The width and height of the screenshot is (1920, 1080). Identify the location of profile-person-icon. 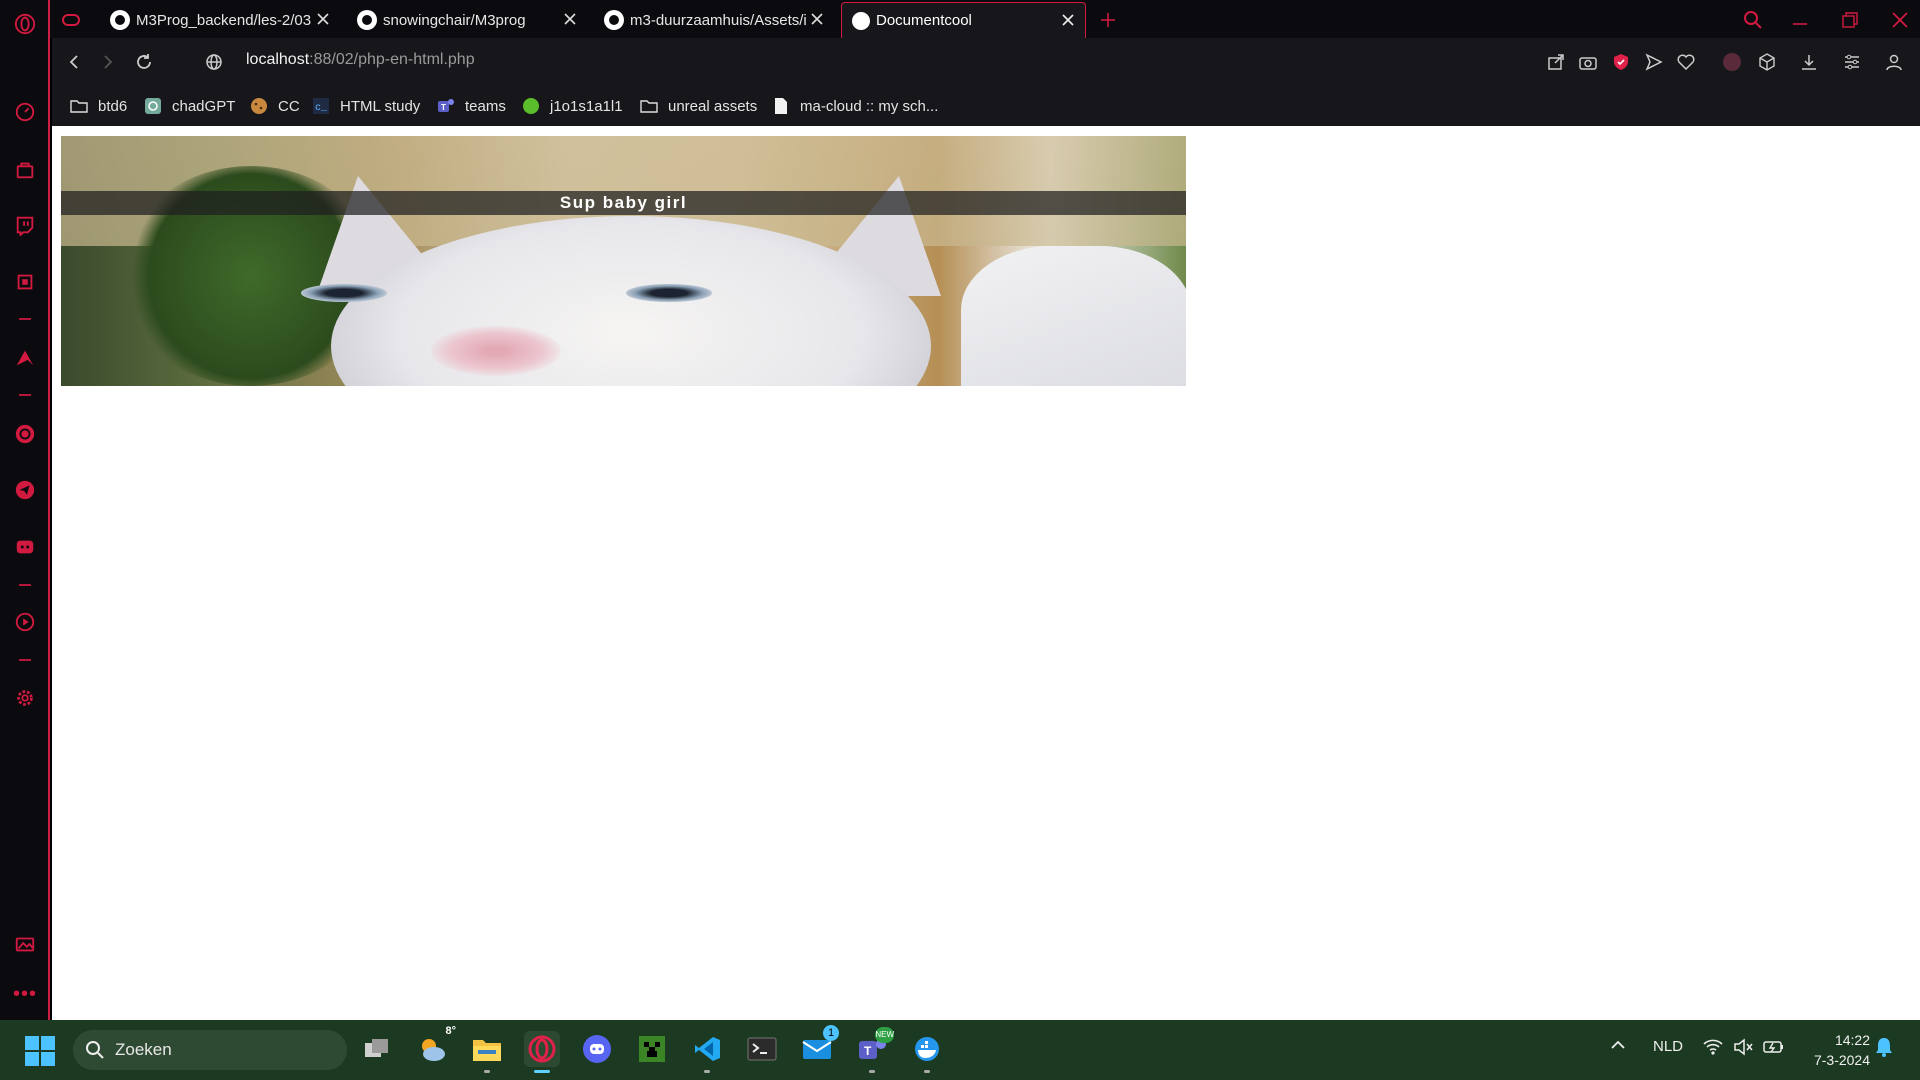
(1894, 62).